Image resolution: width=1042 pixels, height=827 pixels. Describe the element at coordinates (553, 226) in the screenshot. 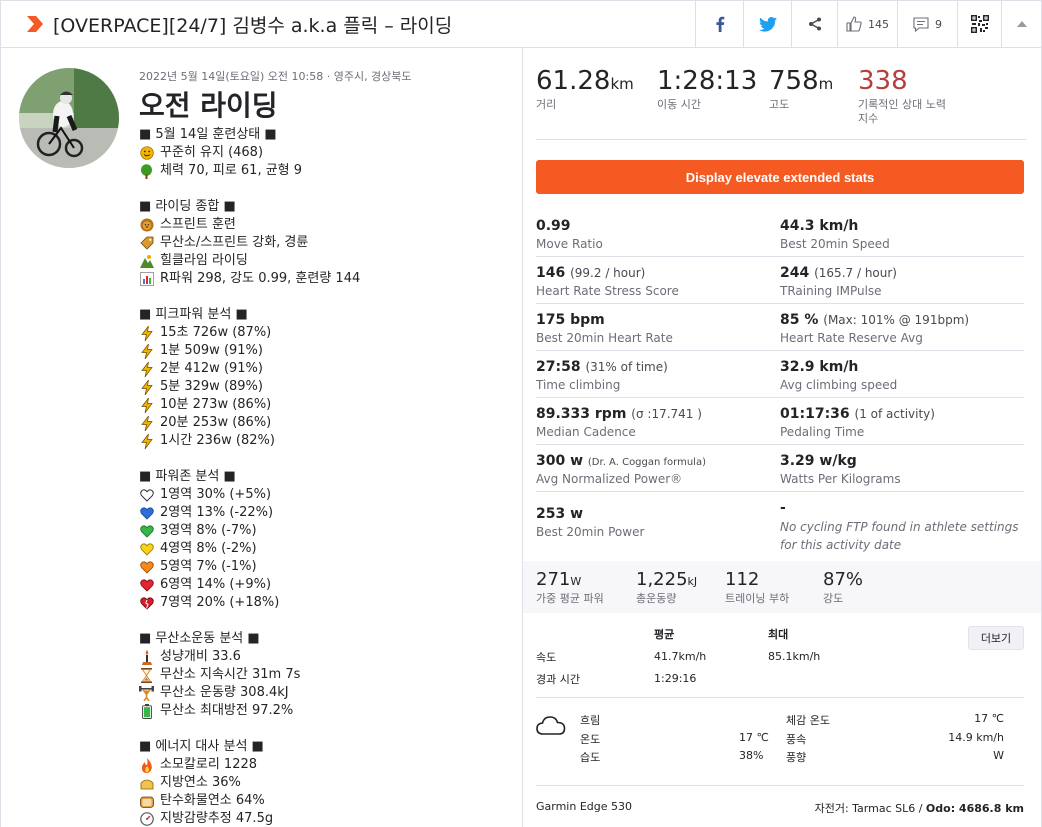

I see `move-ratio-value: 0.99` at that location.